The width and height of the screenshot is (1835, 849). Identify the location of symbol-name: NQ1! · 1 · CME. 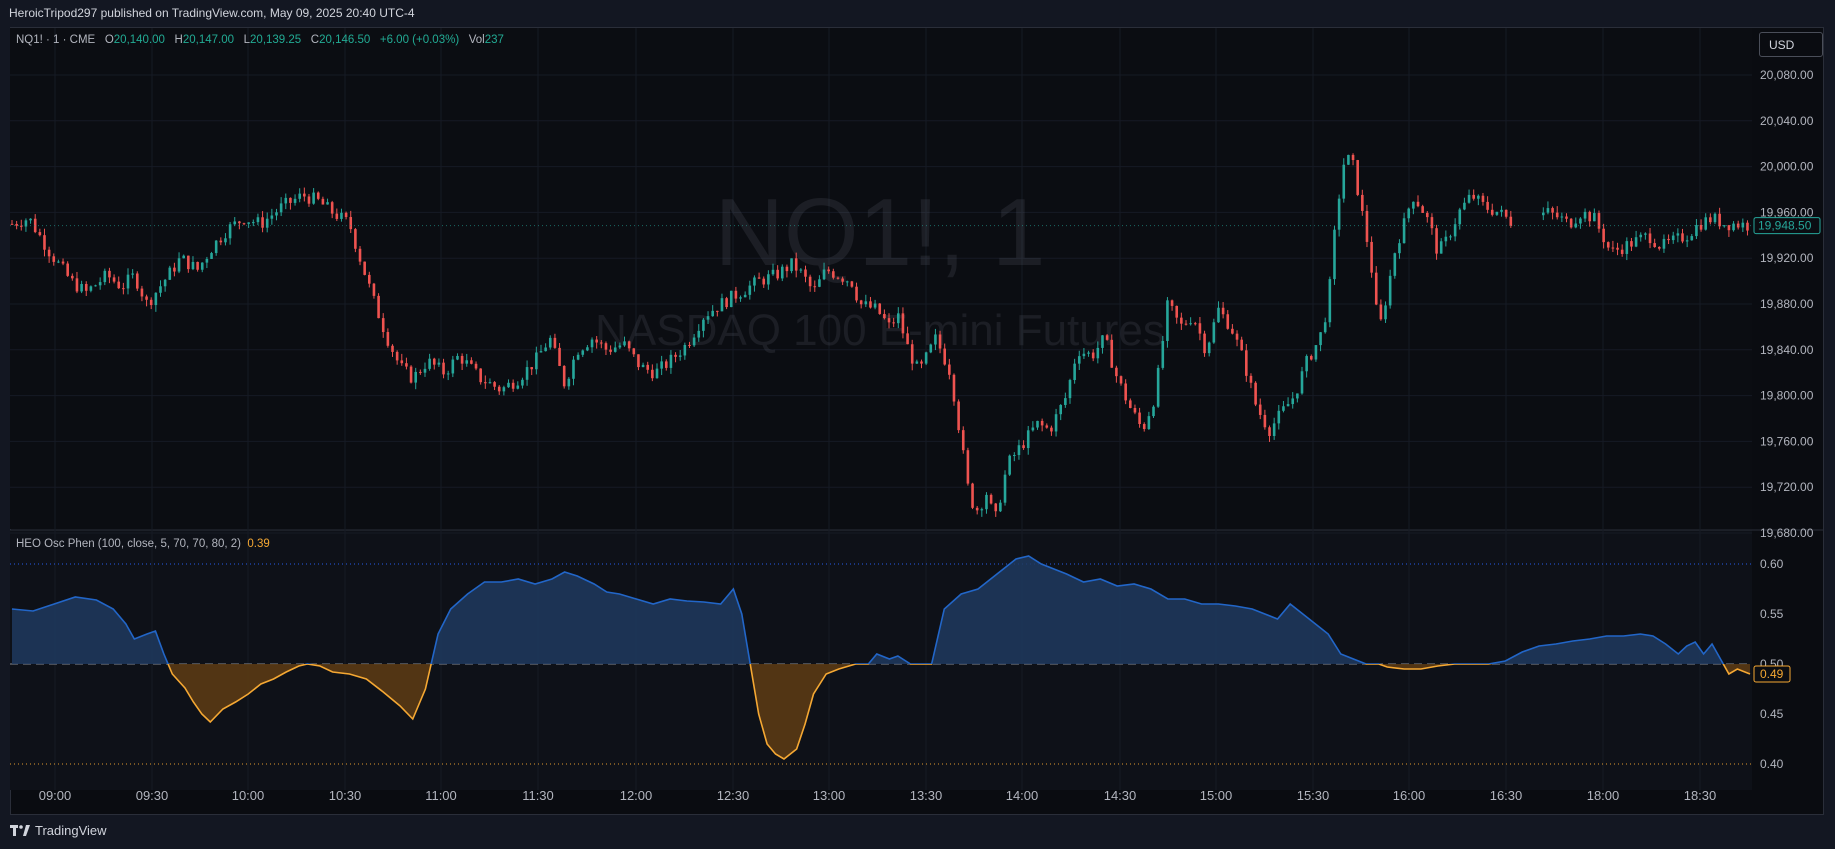
(55, 40).